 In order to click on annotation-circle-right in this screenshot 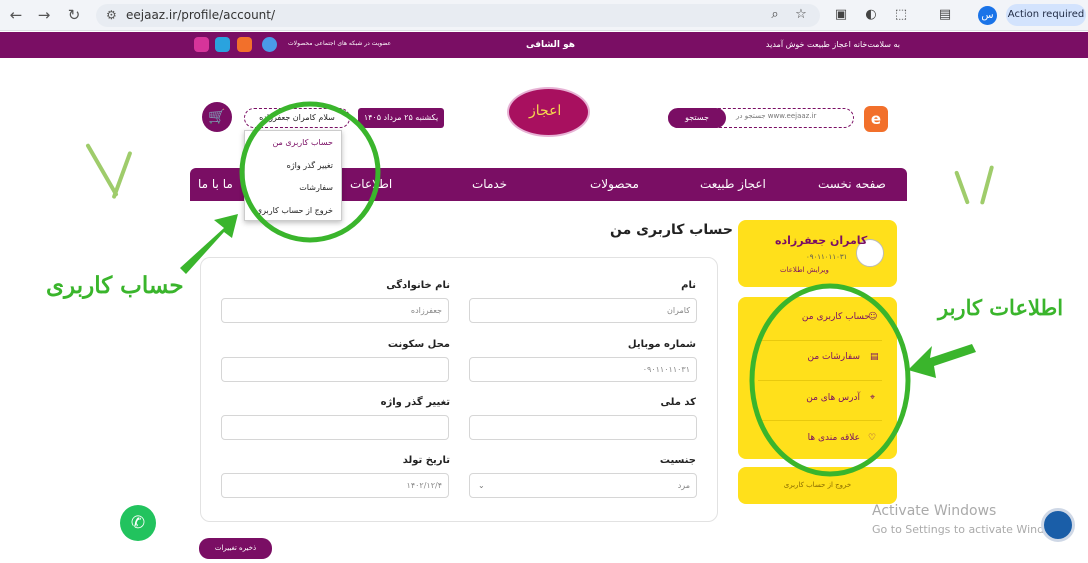, I will do `click(830, 380)`.